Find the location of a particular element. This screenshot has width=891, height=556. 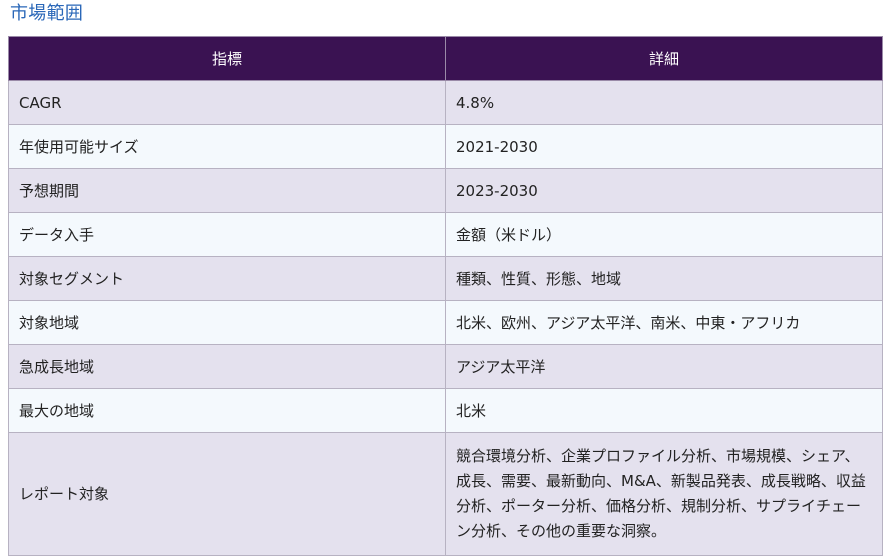

row-value: アジア太平洋 is located at coordinates (664, 366).